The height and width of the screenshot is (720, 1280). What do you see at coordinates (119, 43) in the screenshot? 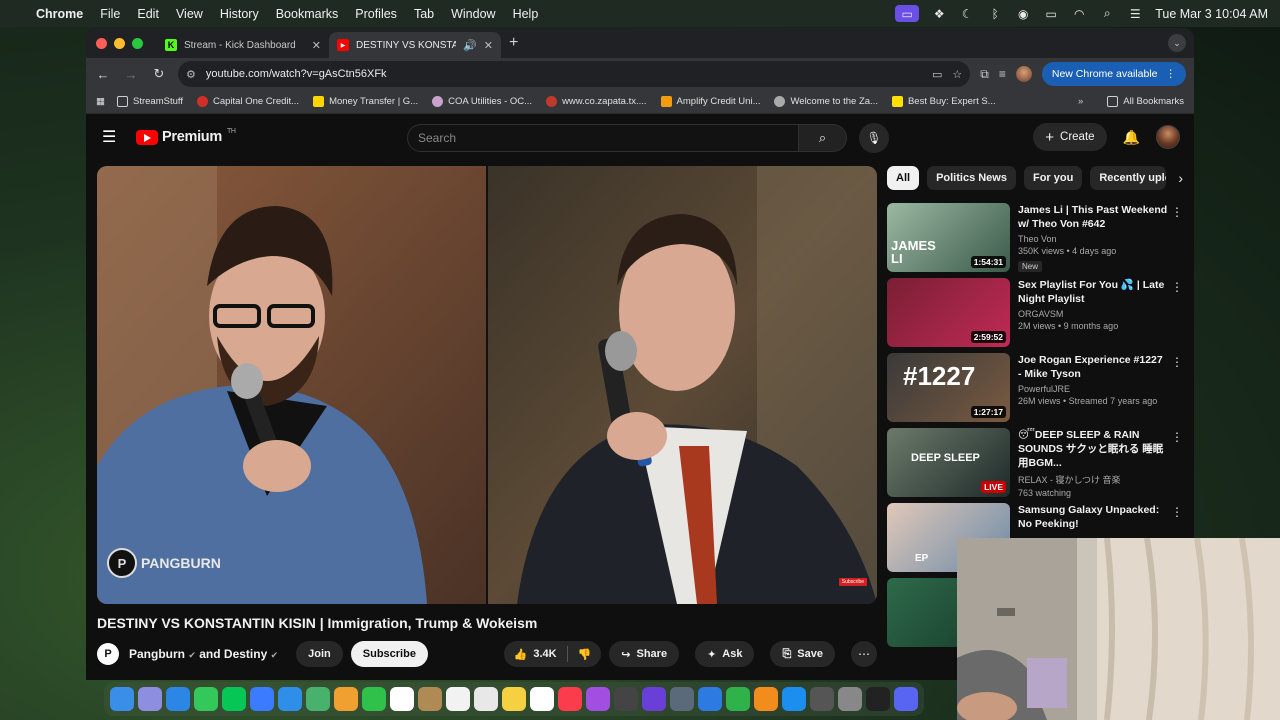
I see `minimize-window-button` at bounding box center [119, 43].